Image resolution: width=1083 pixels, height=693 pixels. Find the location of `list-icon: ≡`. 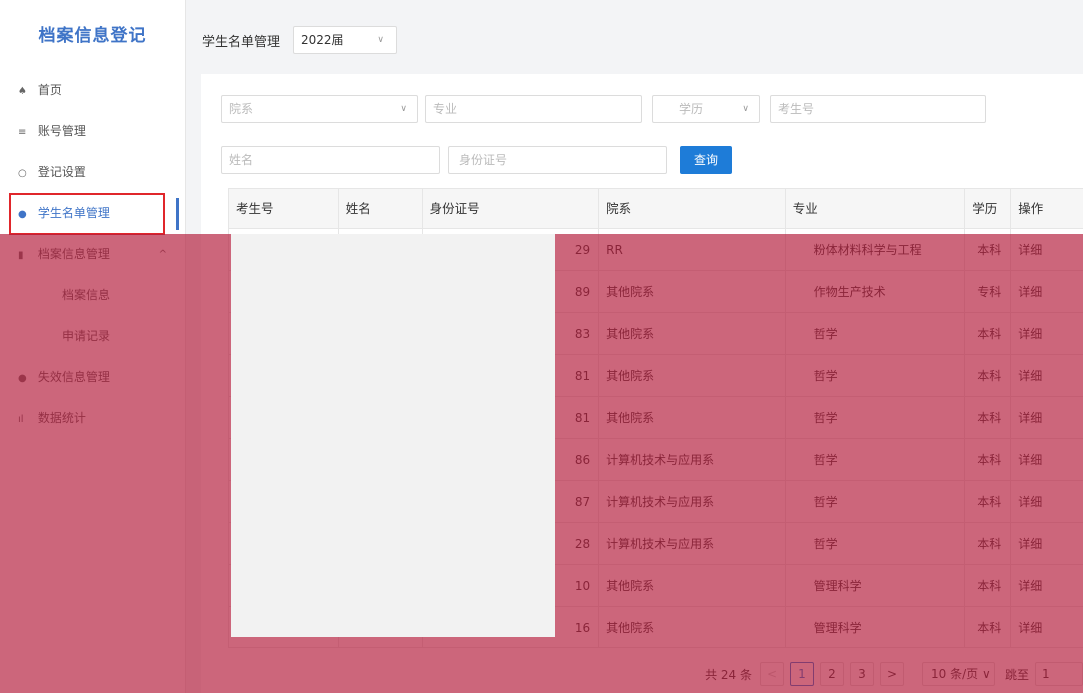

list-icon: ≡ is located at coordinates (22, 132).